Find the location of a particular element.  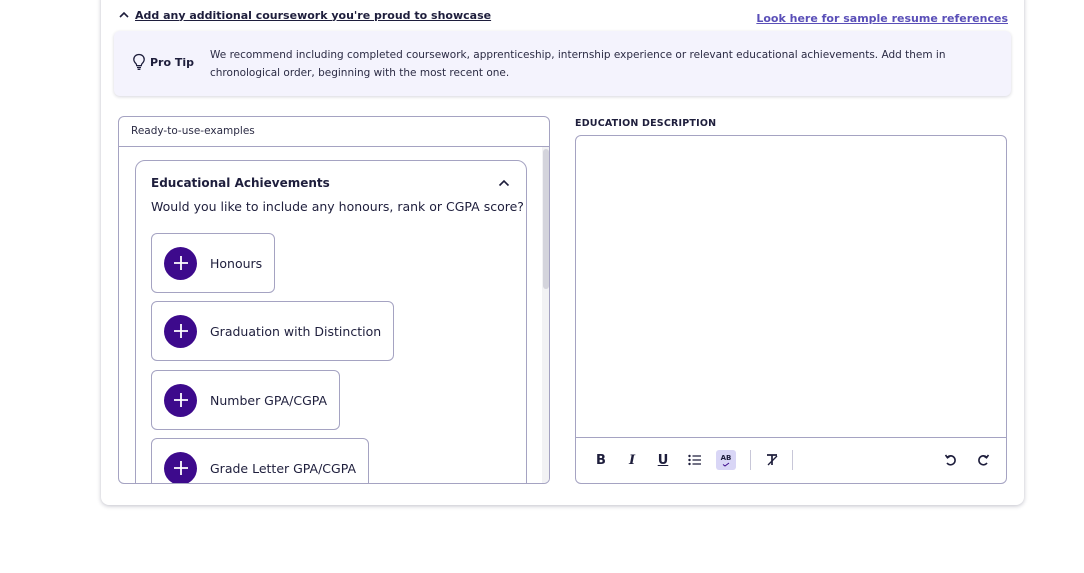

example-chip-number-gpa: Number GPA/CGPA is located at coordinates (246, 400).